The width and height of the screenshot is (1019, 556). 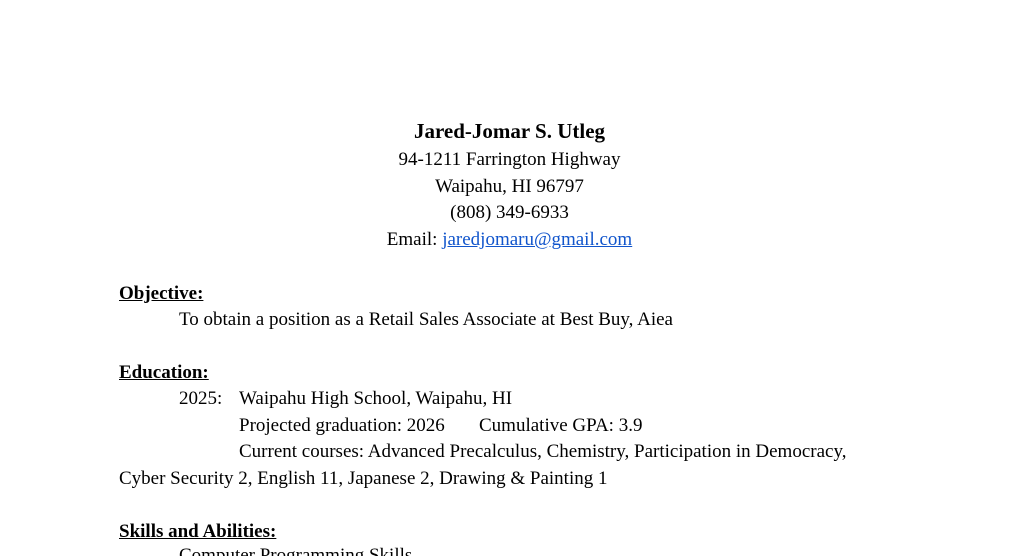 I want to click on address-line-1: 94-1211 Farrington Highway, so click(x=509, y=159).